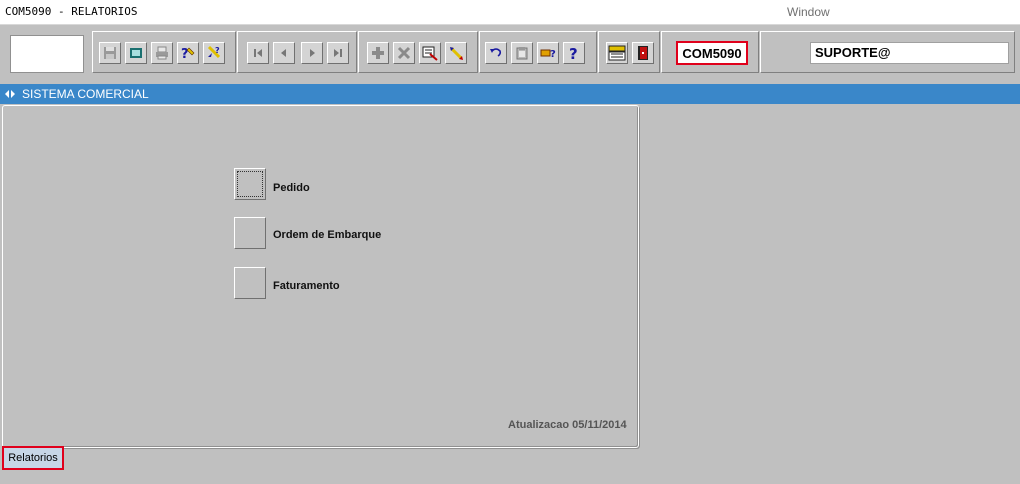 The image size is (1020, 484). What do you see at coordinates (85, 94) in the screenshot?
I see `system-title: SISTEMA COMERCIAL` at bounding box center [85, 94].